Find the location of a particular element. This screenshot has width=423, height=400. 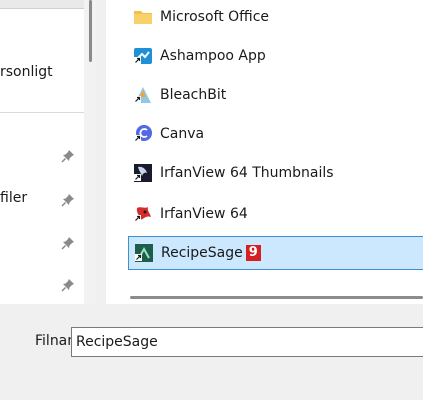

nav-item-label: filer is located at coordinates (13, 198).